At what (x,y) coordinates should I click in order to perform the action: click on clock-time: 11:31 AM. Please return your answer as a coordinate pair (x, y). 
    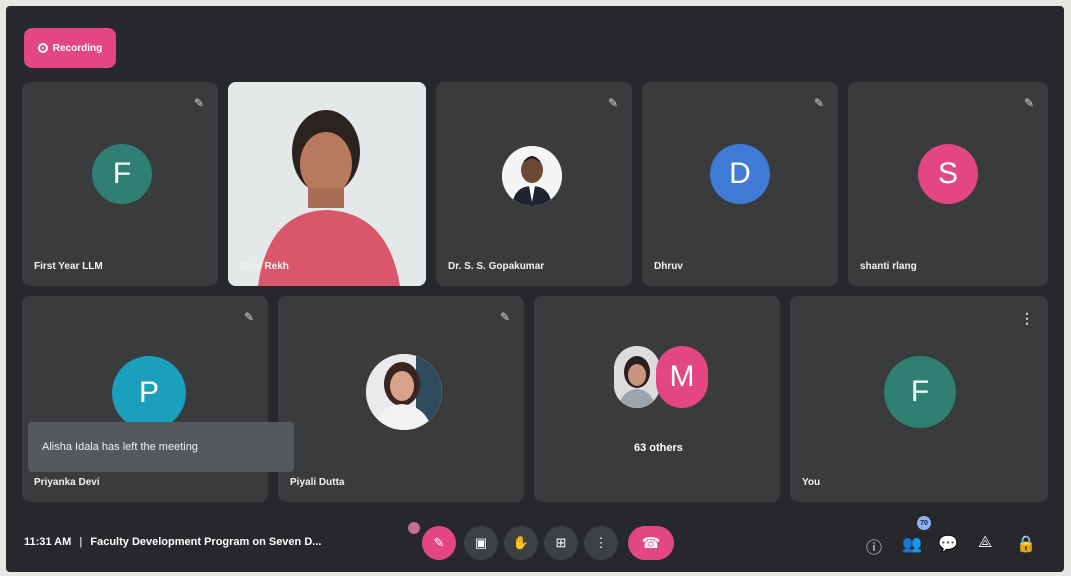
    Looking at the image, I should click on (48, 542).